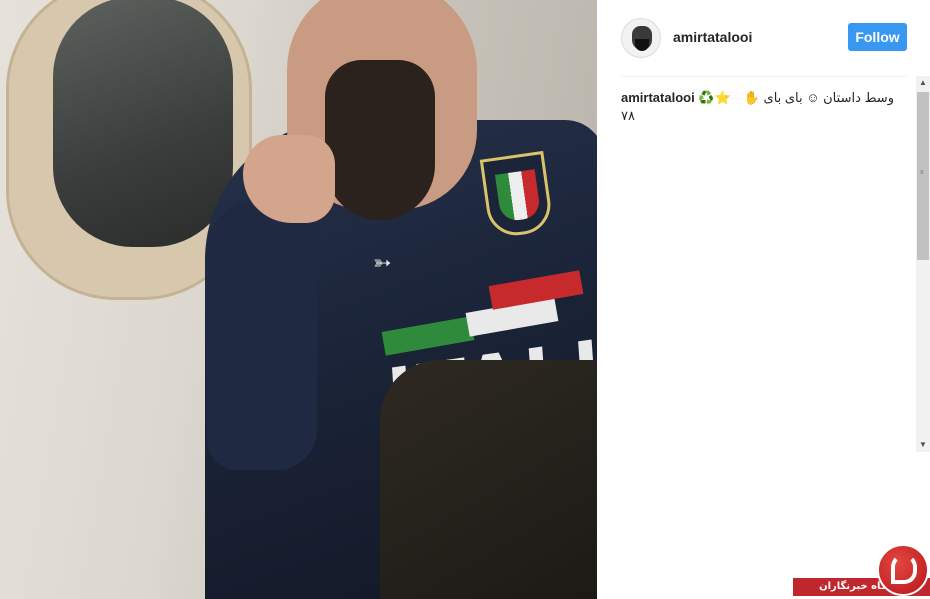 This screenshot has height=599, width=930. Describe the element at coordinates (628, 115) in the screenshot. I see `caption-line-2: ۷۸` at that location.